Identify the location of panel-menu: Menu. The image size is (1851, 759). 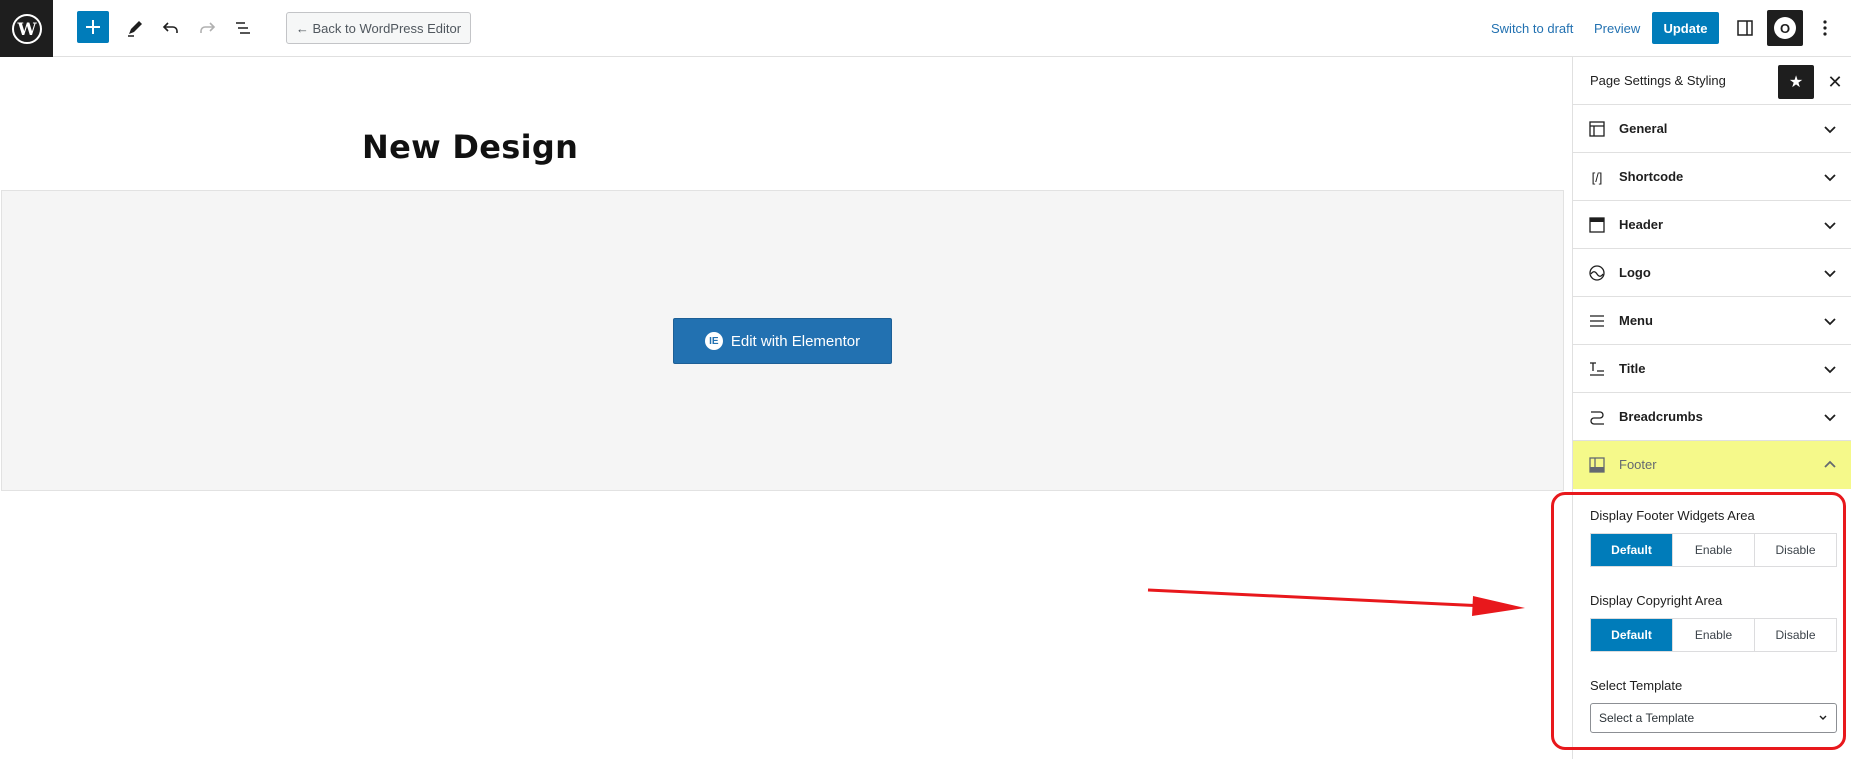
(1712, 321).